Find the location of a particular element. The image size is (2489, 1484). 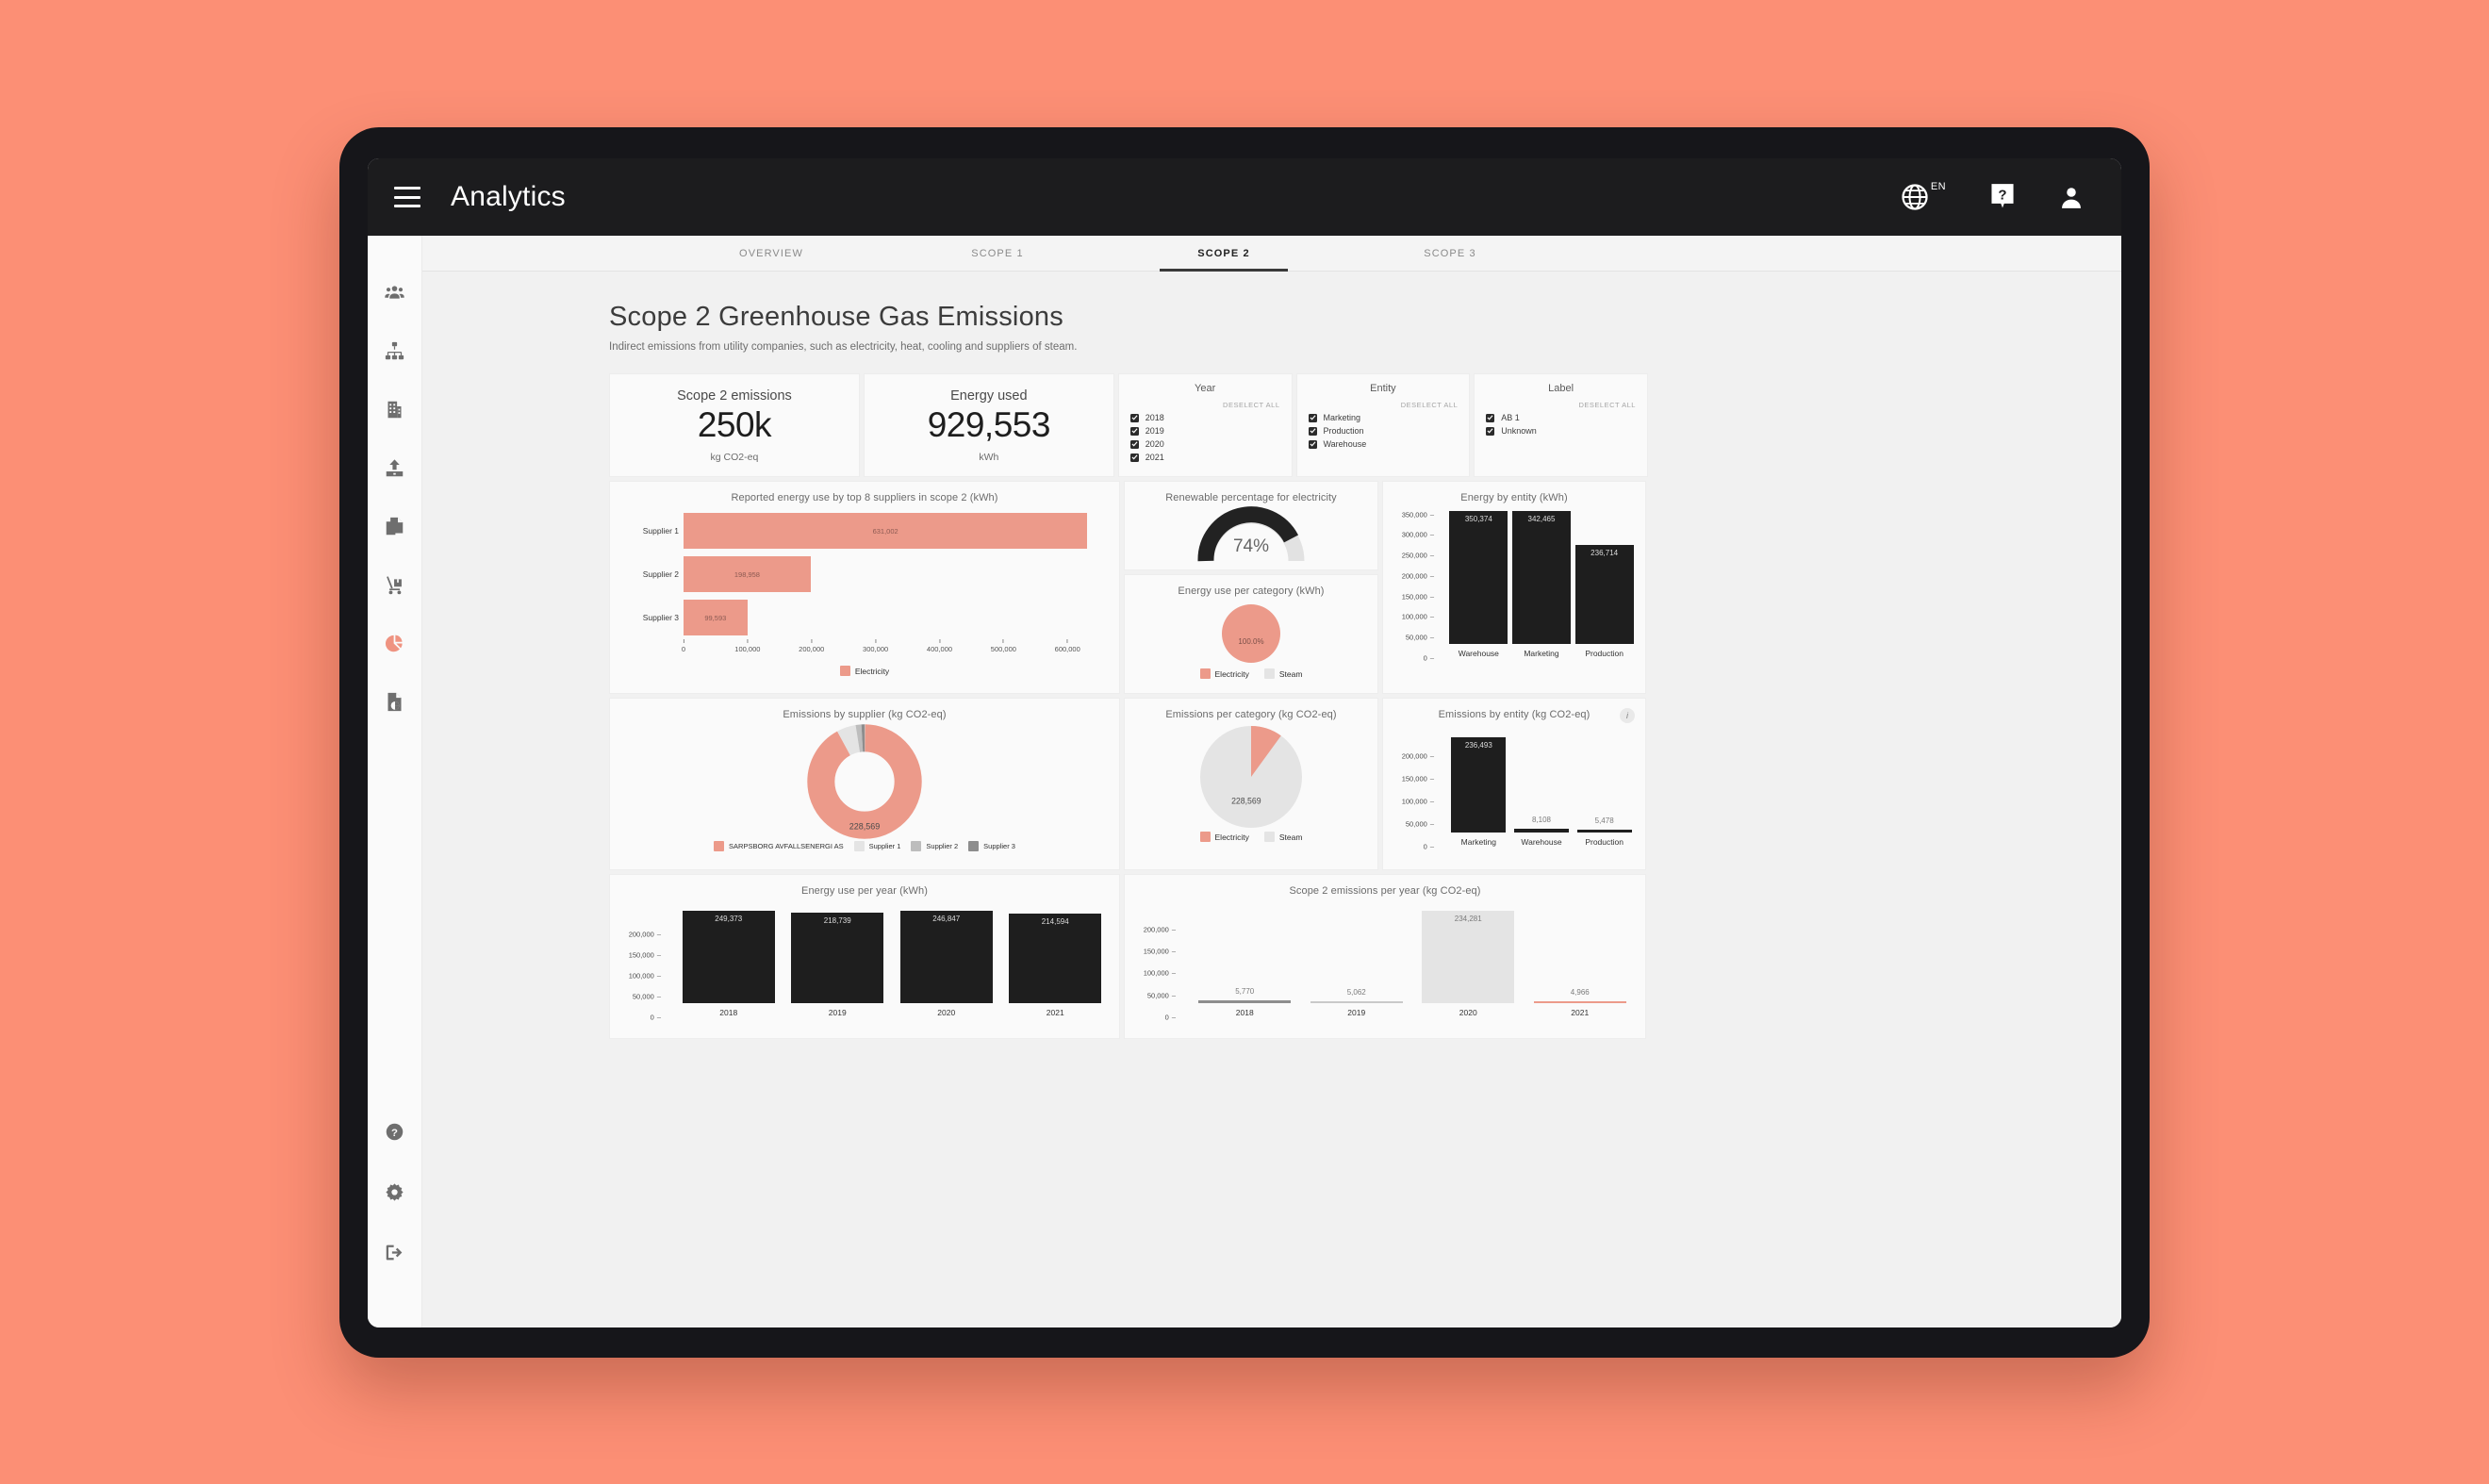

legend-item: Supplier 2 is located at coordinates (934, 846).